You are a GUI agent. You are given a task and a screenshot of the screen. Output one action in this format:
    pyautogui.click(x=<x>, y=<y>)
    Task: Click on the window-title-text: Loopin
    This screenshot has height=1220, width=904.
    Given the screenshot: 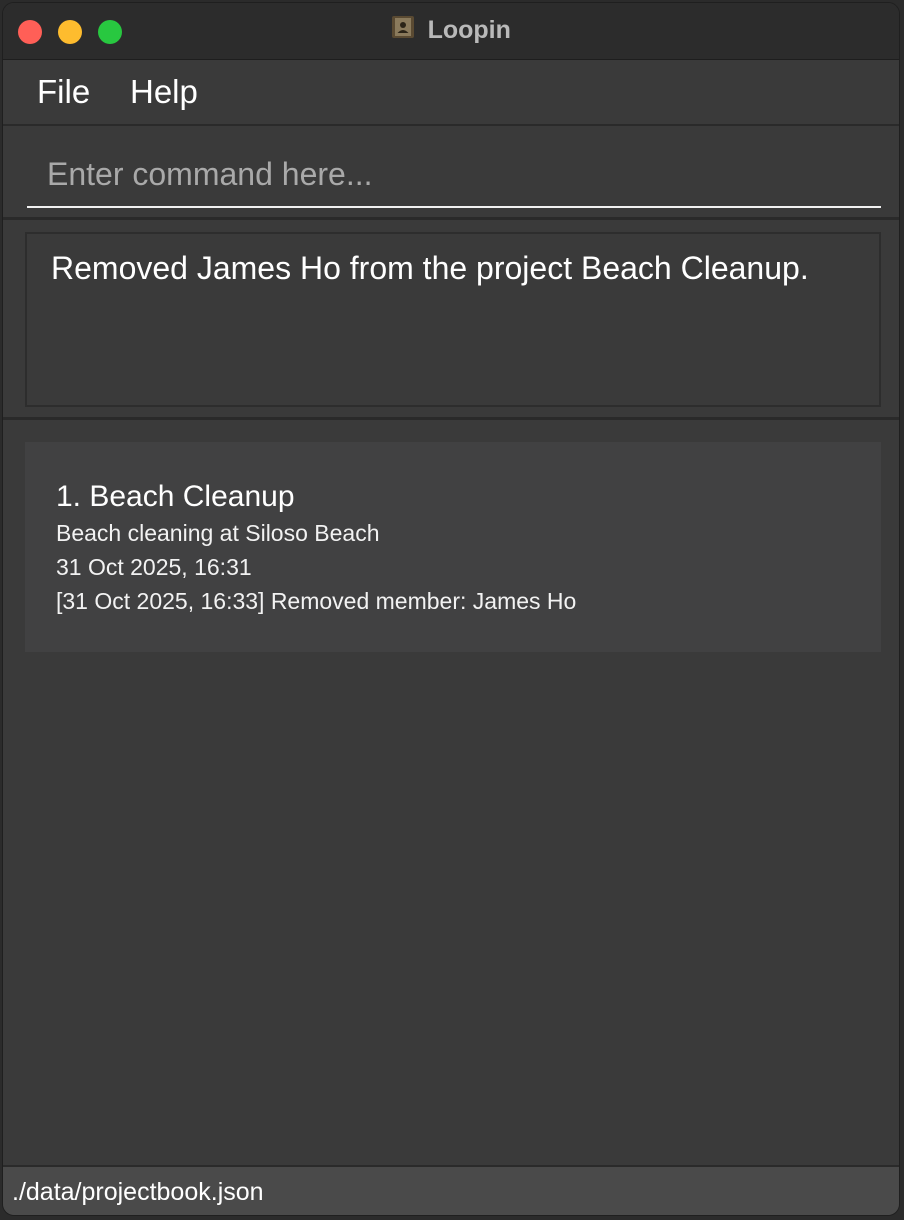 What is the action you would take?
    pyautogui.click(x=469, y=30)
    